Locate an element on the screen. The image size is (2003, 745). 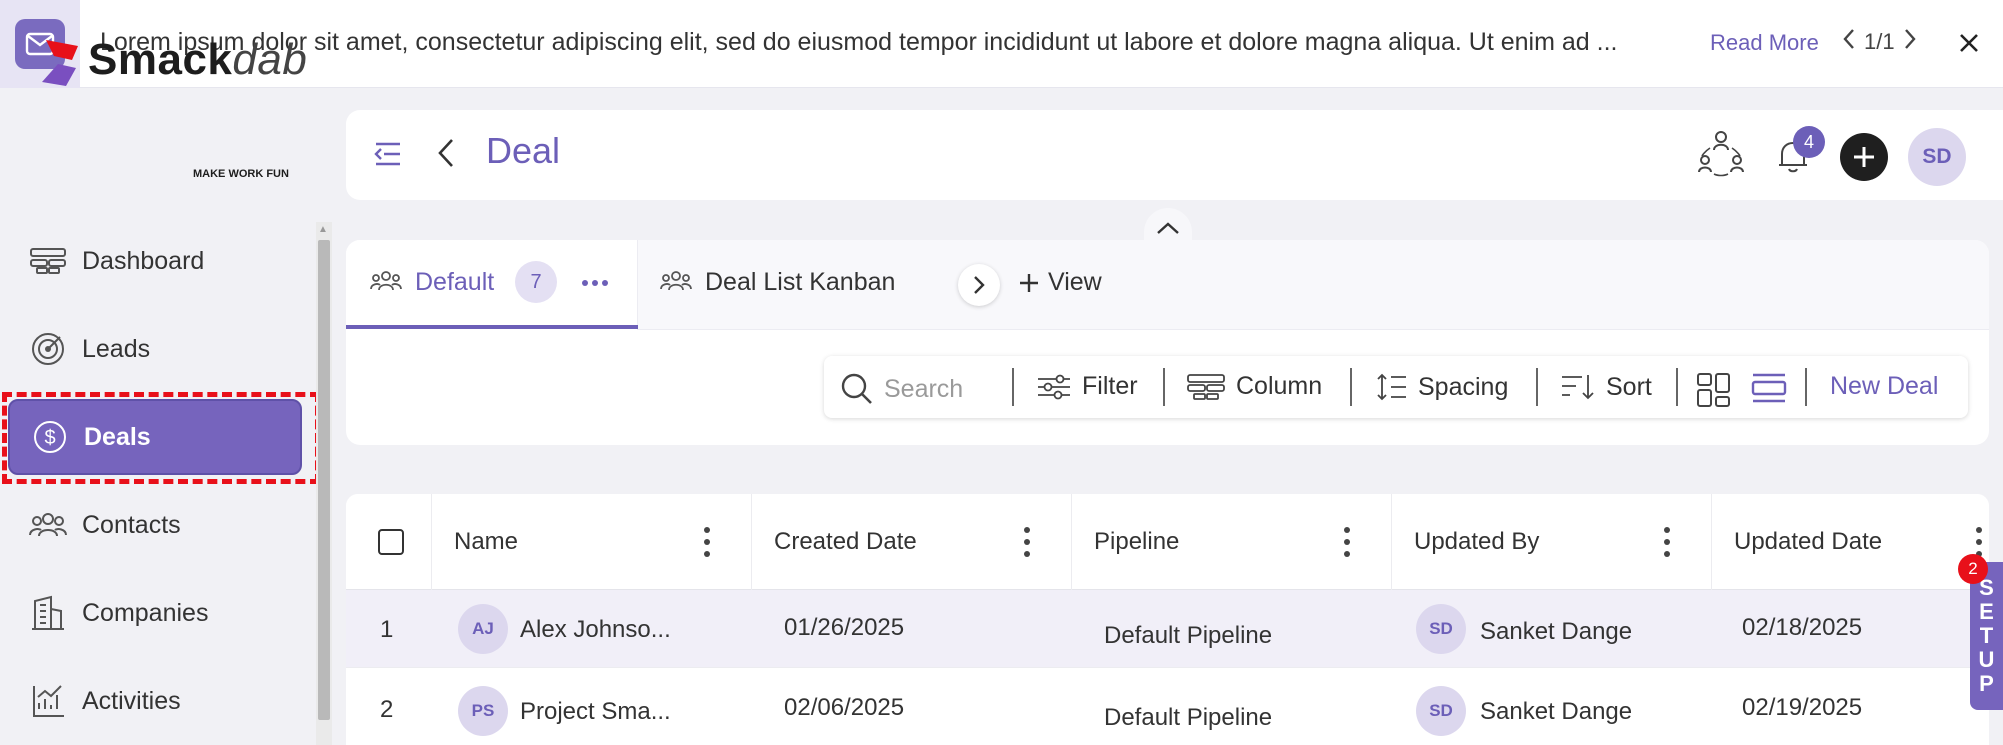
dollar-circle-icon: $ is located at coordinates (50, 437).